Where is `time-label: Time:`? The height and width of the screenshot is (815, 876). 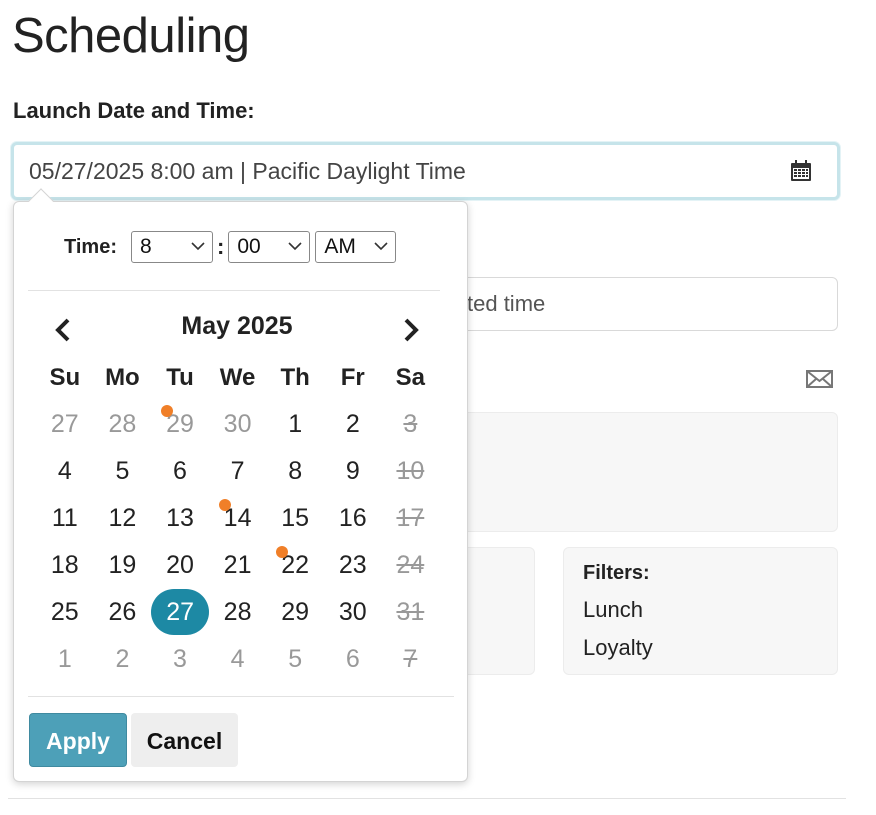 time-label: Time: is located at coordinates (90, 246).